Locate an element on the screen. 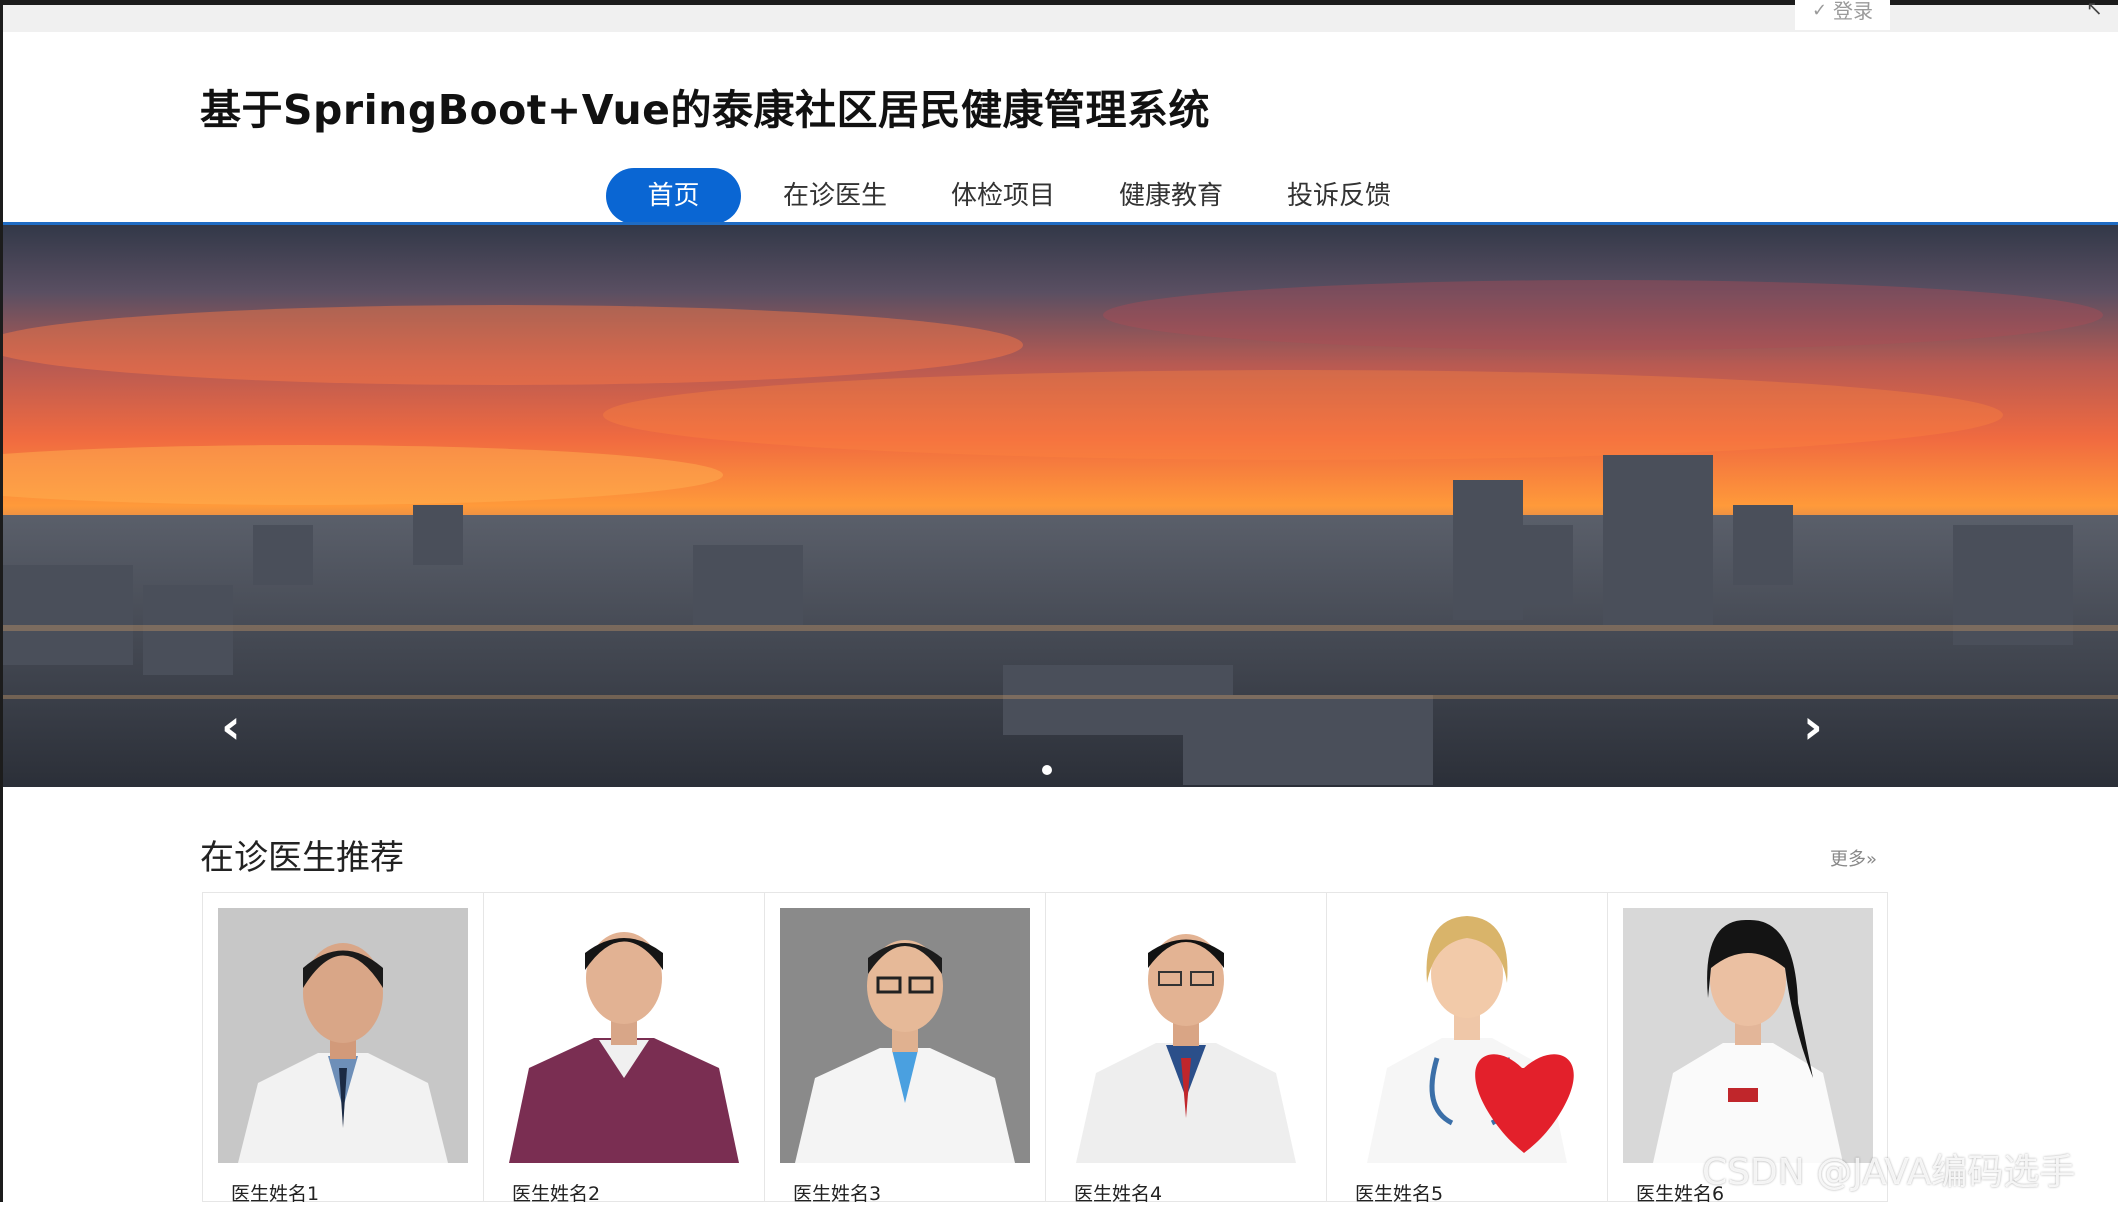  site-title: 基于SpringBoot+Vue的泰康社区居民健康管理系统 is located at coordinates (705, 110).